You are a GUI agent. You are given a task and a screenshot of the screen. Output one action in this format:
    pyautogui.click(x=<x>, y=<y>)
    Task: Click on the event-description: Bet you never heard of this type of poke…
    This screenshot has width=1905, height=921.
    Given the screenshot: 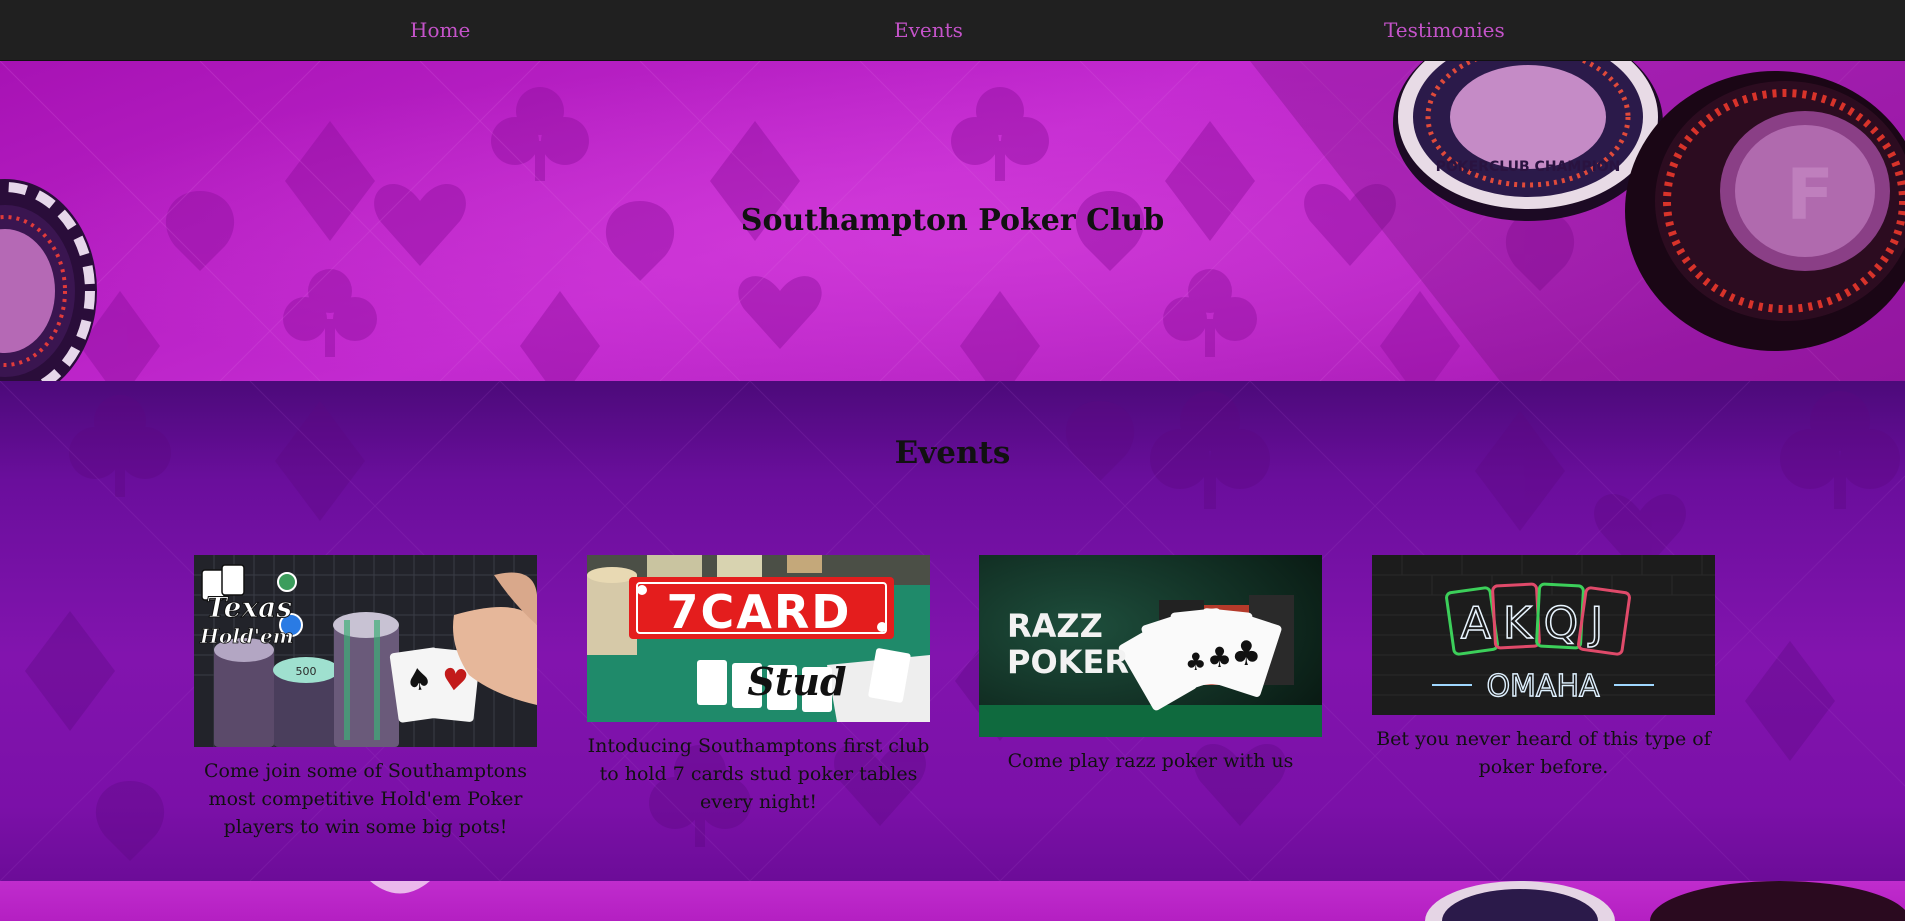 What is the action you would take?
    pyautogui.click(x=1543, y=753)
    